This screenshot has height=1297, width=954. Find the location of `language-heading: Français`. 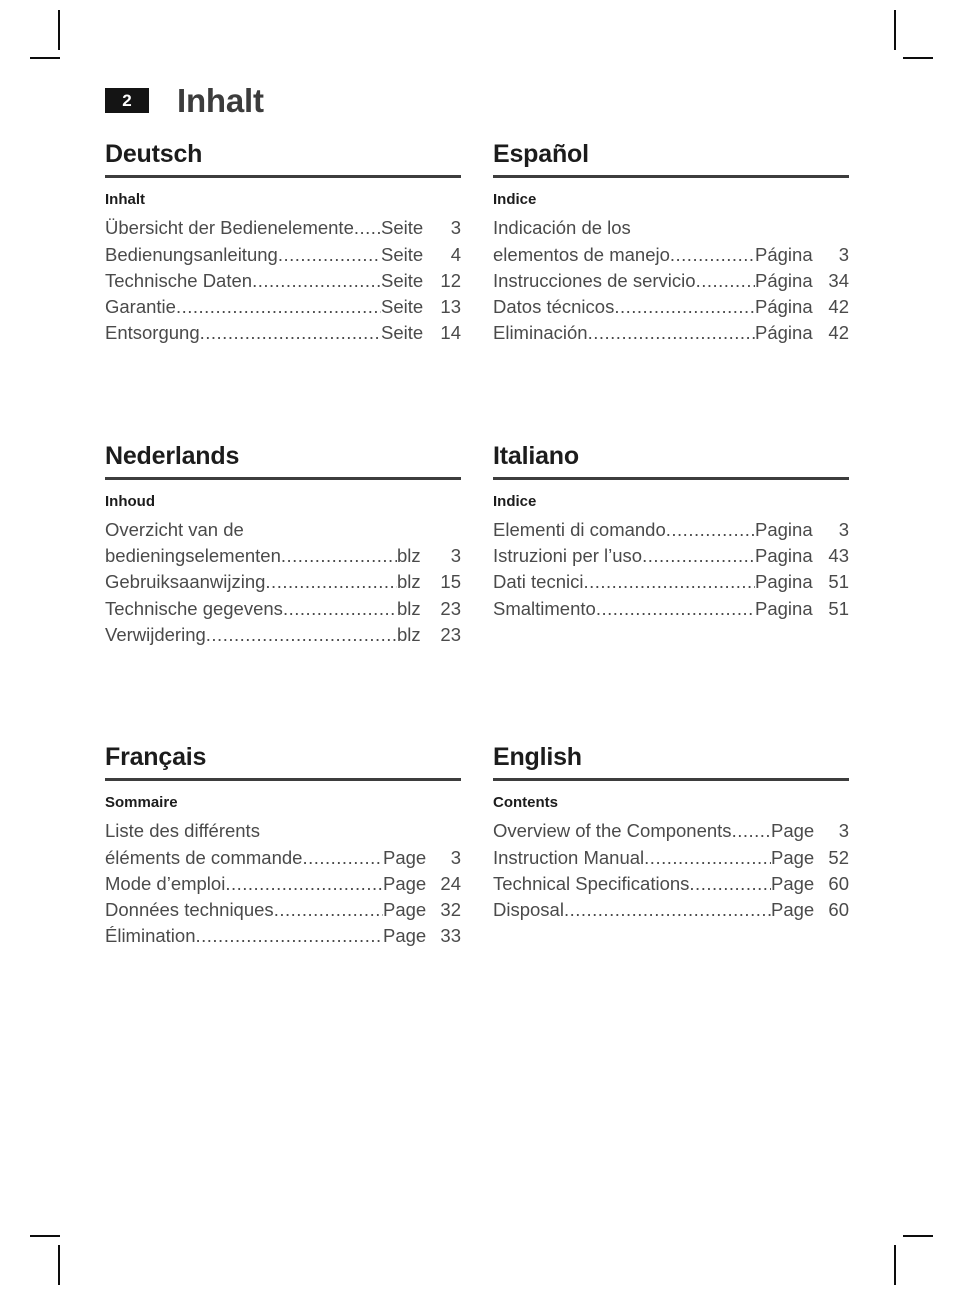

language-heading: Français is located at coordinates (156, 757).